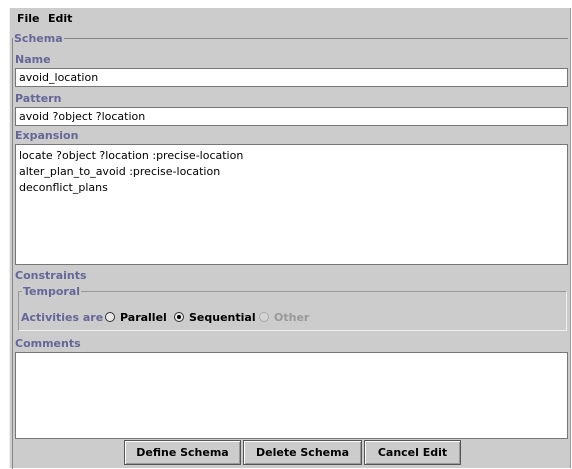 The image size is (572, 469). I want to click on radio-sequential-circle, so click(179, 317).